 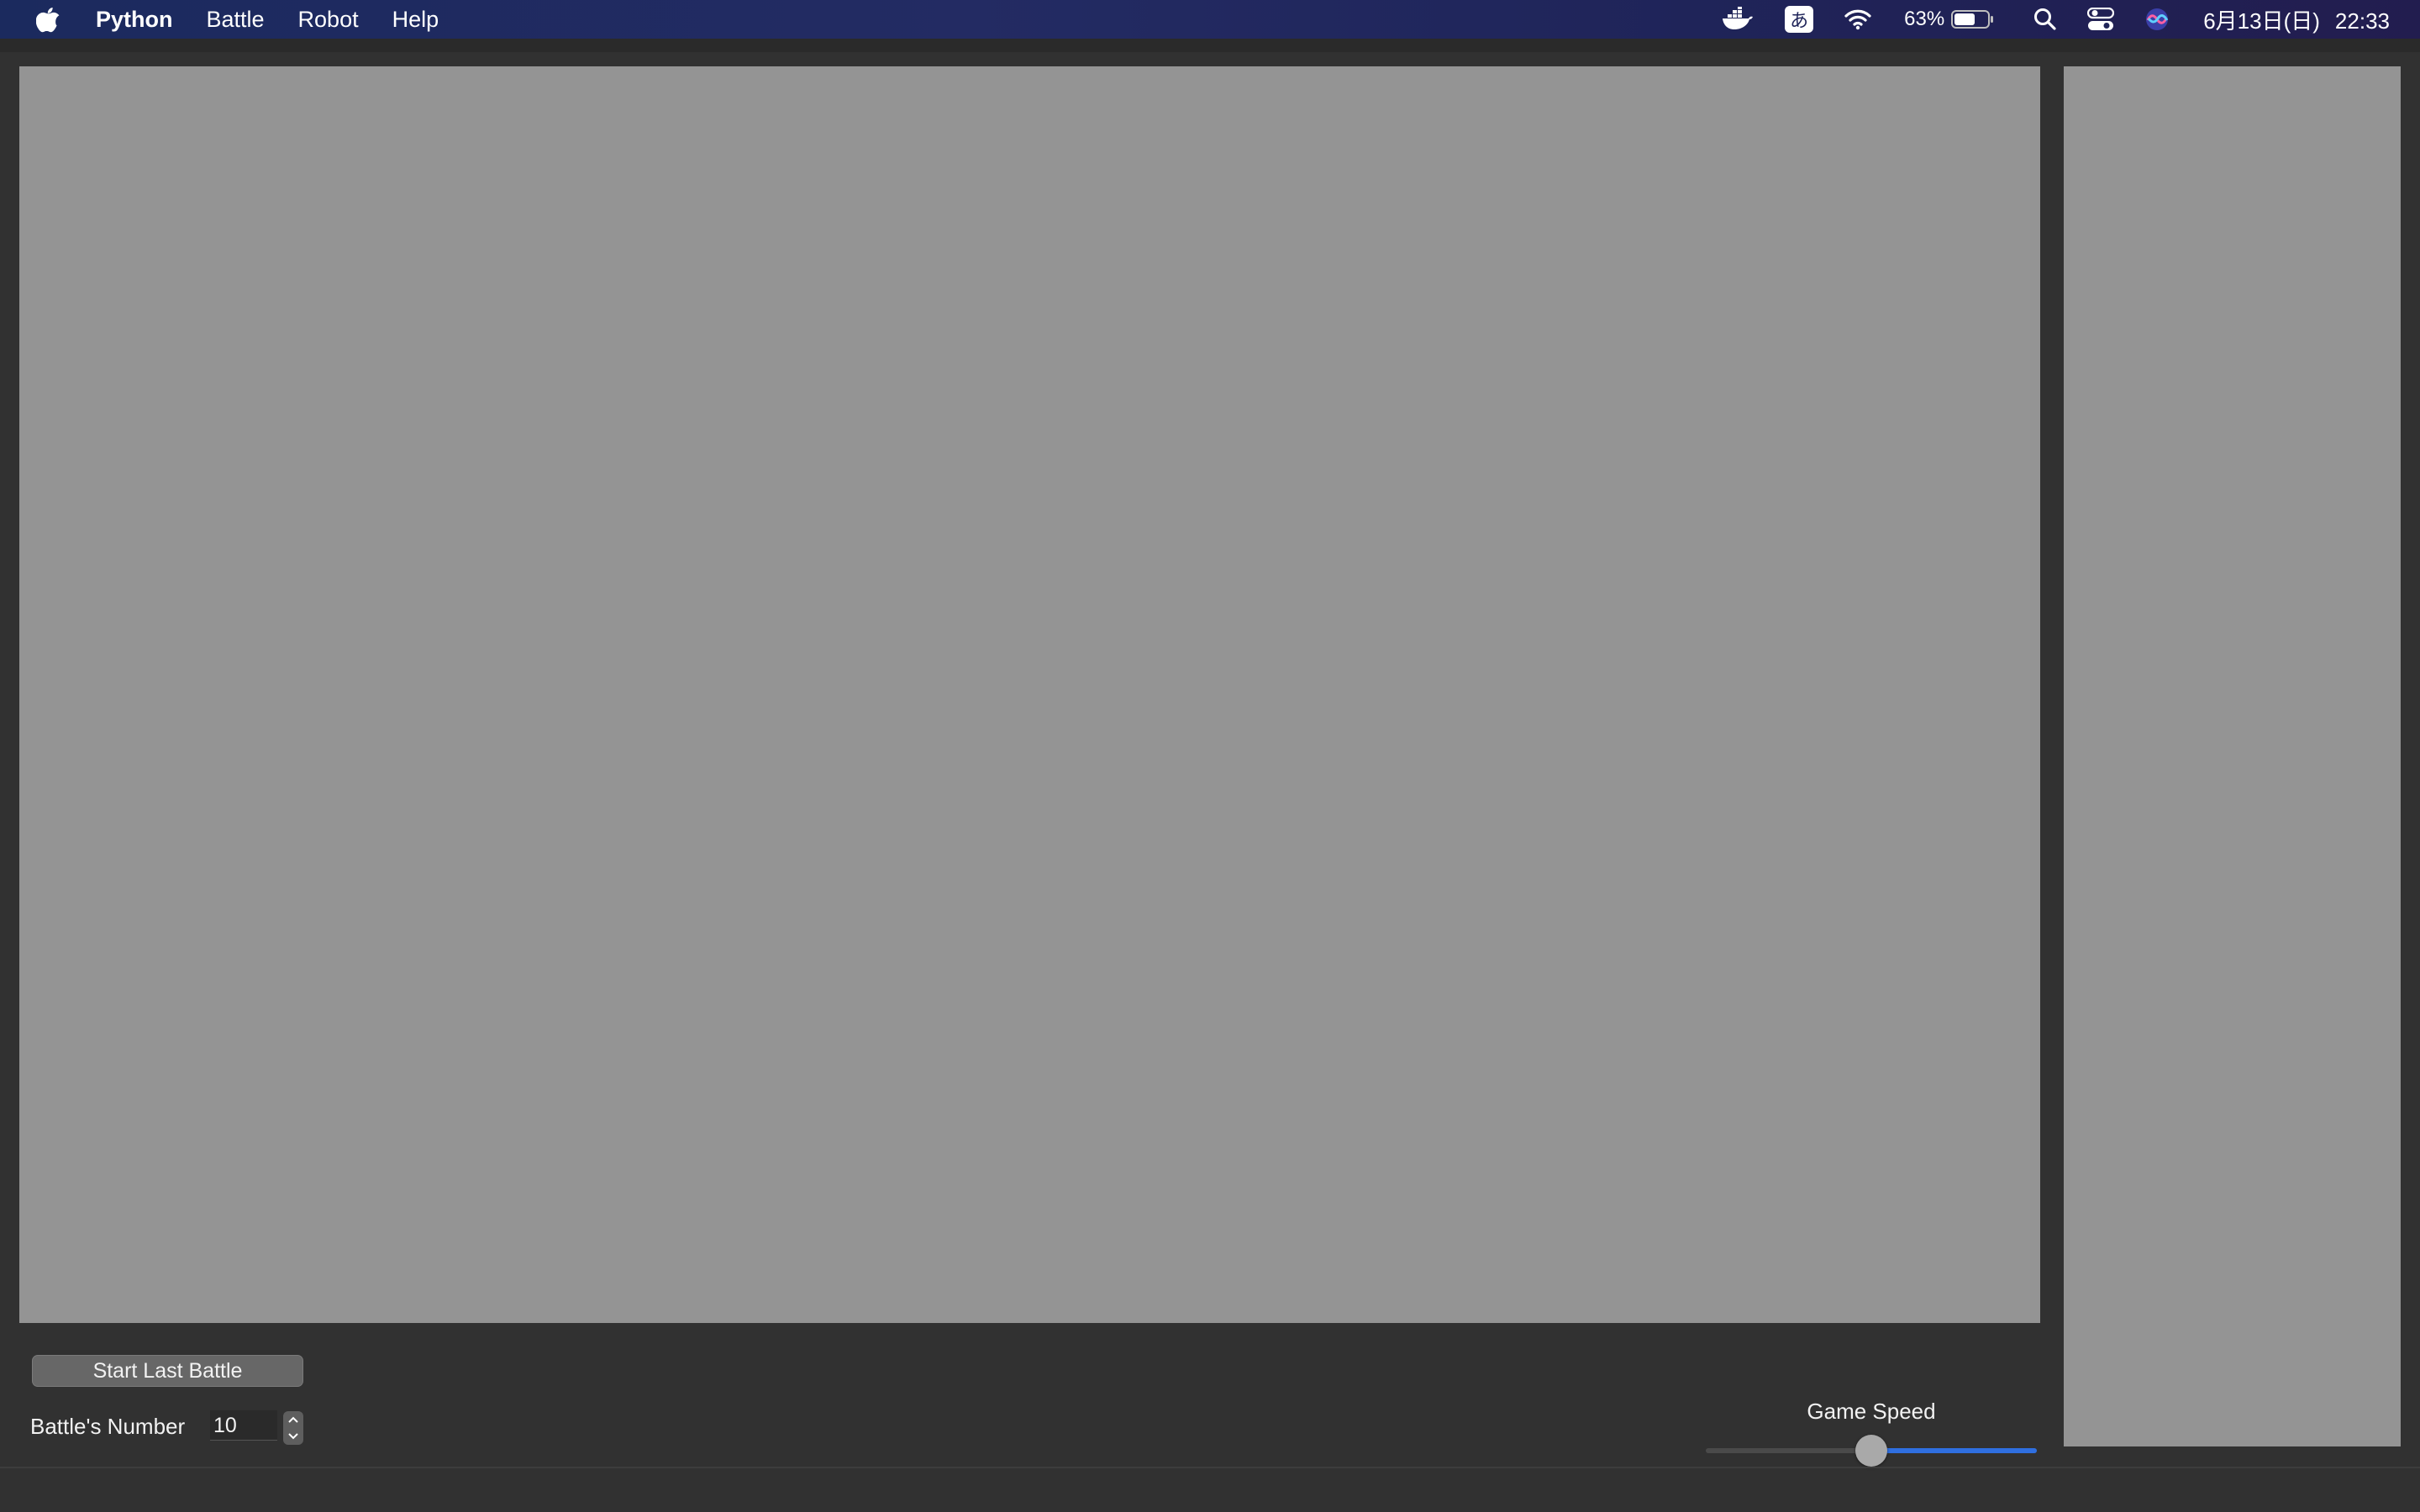 I want to click on menu-bar-left: Python Battle Robot Help, so click(x=219, y=19).